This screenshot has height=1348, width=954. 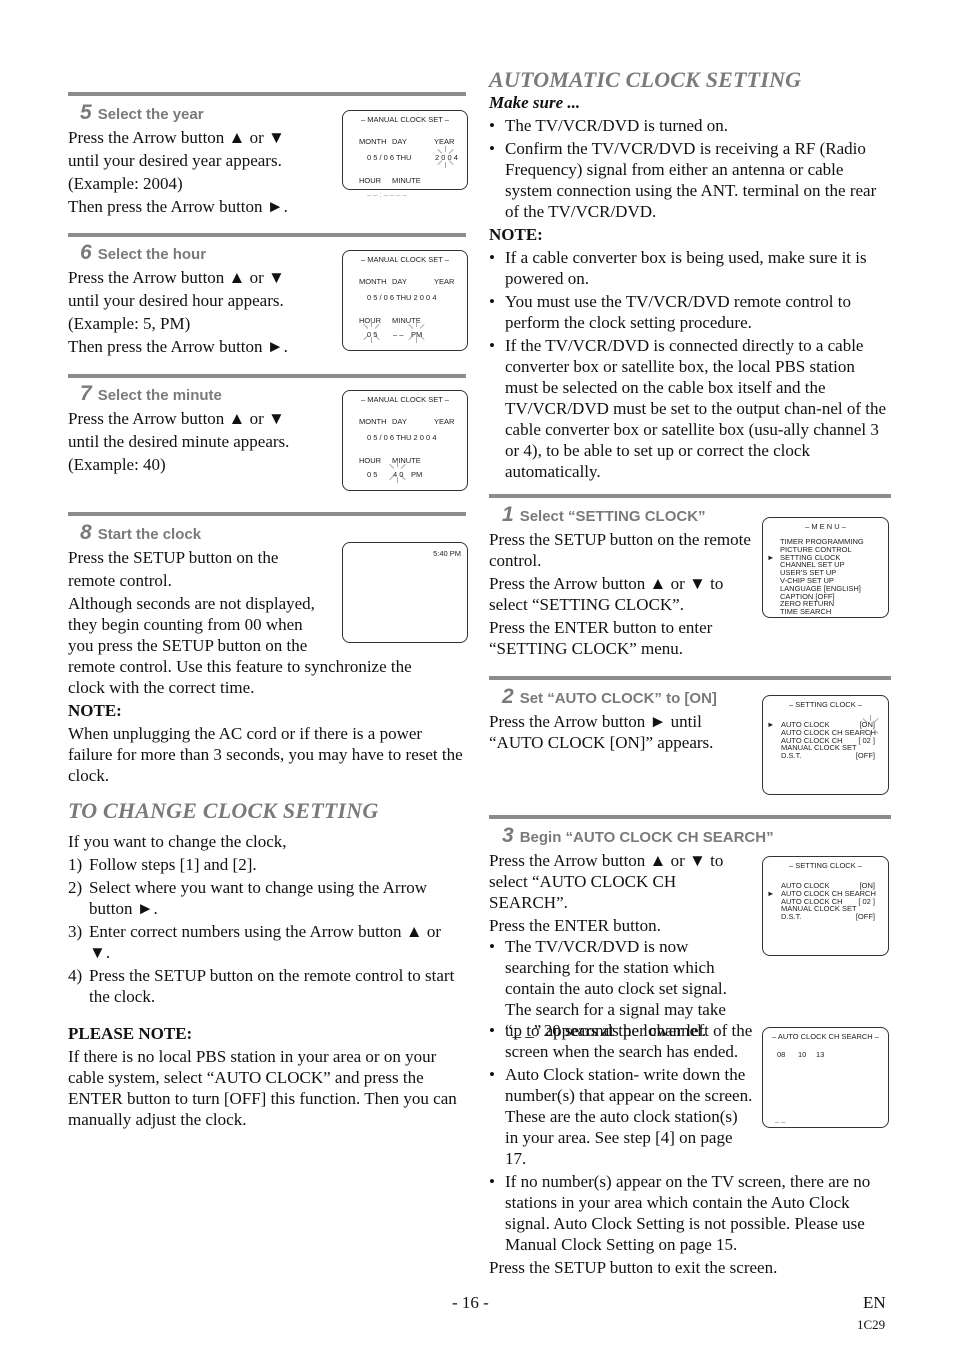 What do you see at coordinates (86, 393) in the screenshot?
I see `step-number: 7` at bounding box center [86, 393].